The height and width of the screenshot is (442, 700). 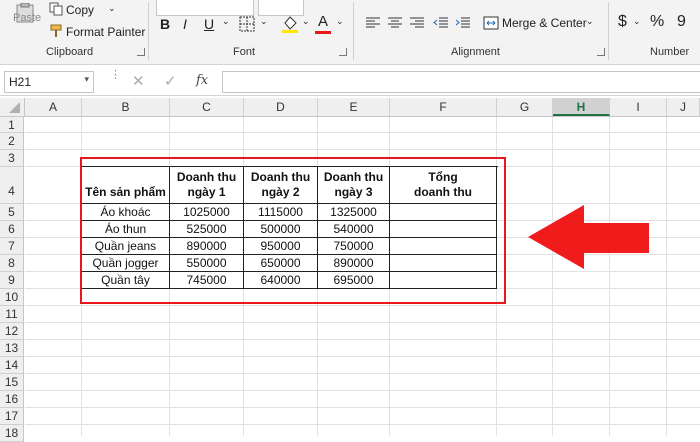 I want to click on column-header-i: I, so click(x=638, y=107).